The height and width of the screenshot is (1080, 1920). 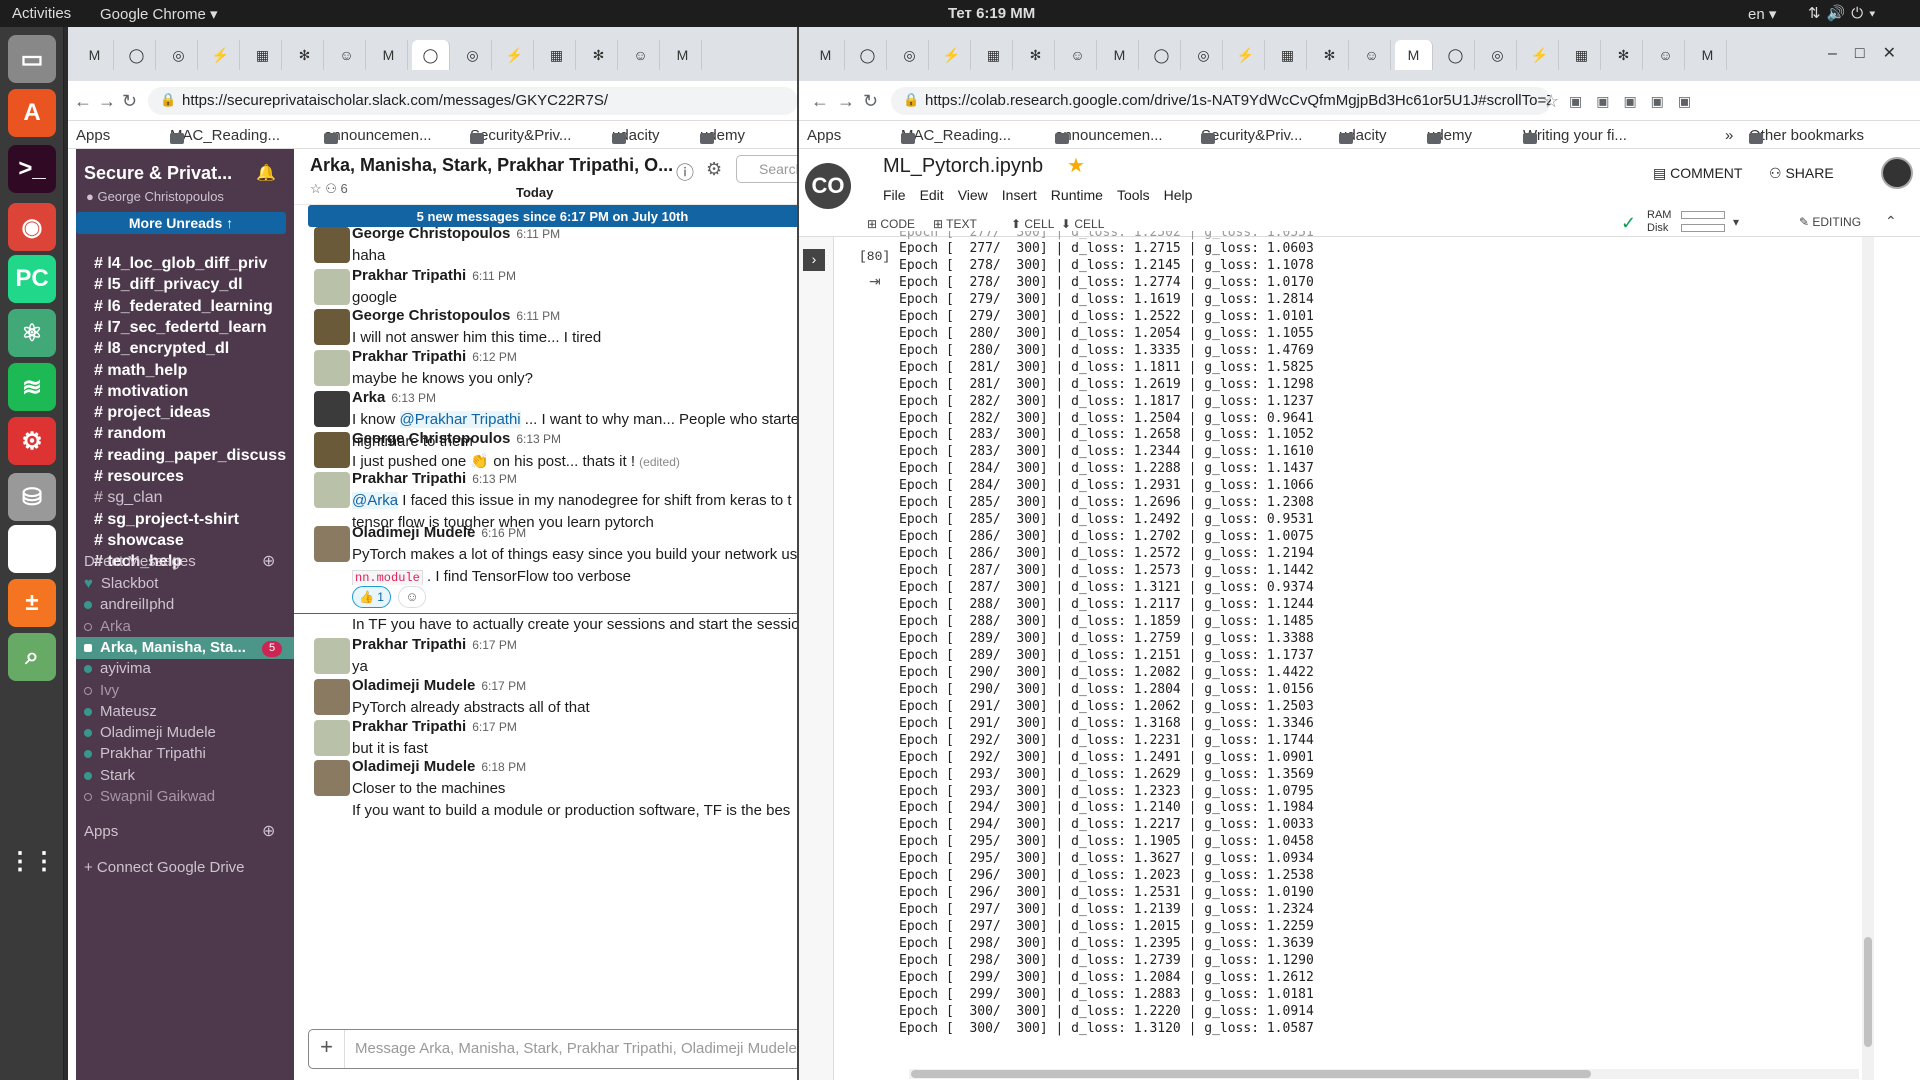 I want to click on system-tray: ⇅🔊⏻▾, so click(x=1844, y=13).